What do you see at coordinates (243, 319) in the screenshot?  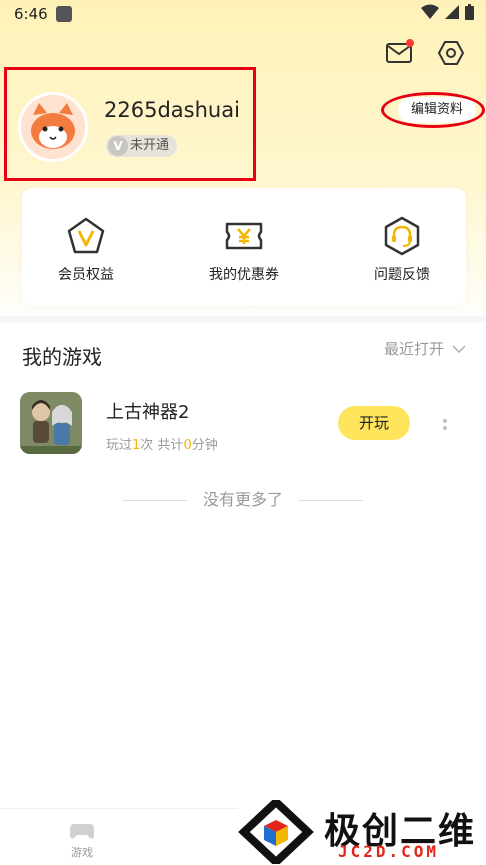 I see `section-divider` at bounding box center [243, 319].